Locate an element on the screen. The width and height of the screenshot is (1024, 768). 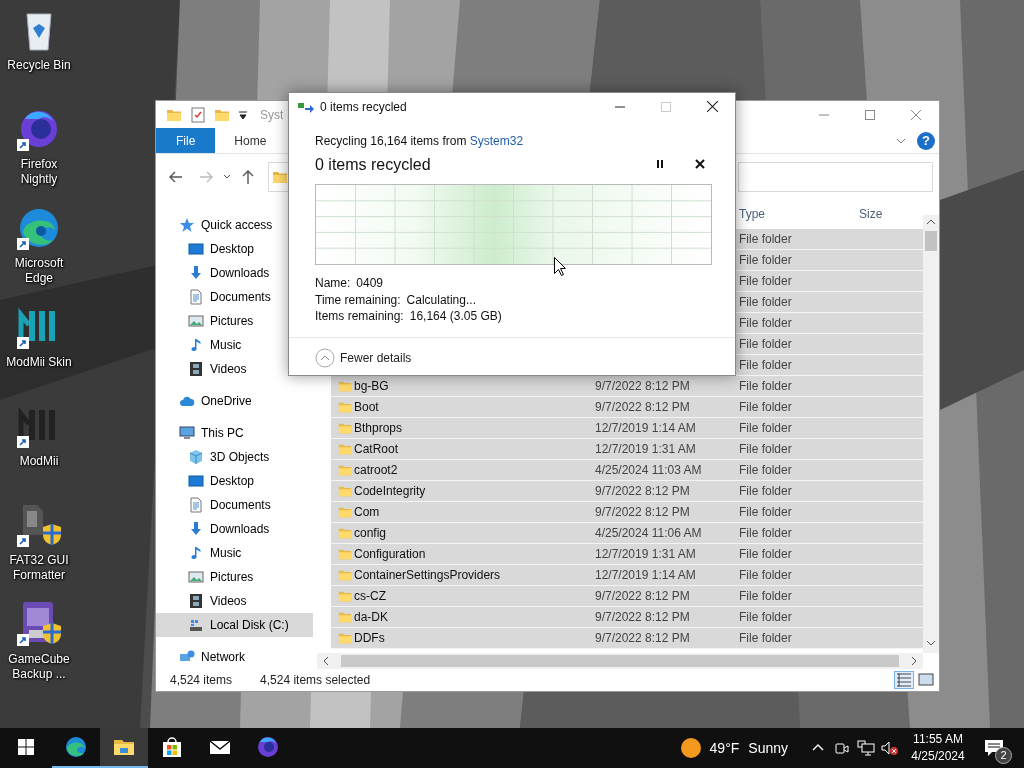
desktop-icon-label: ModMii is located at coordinates (39, 461).